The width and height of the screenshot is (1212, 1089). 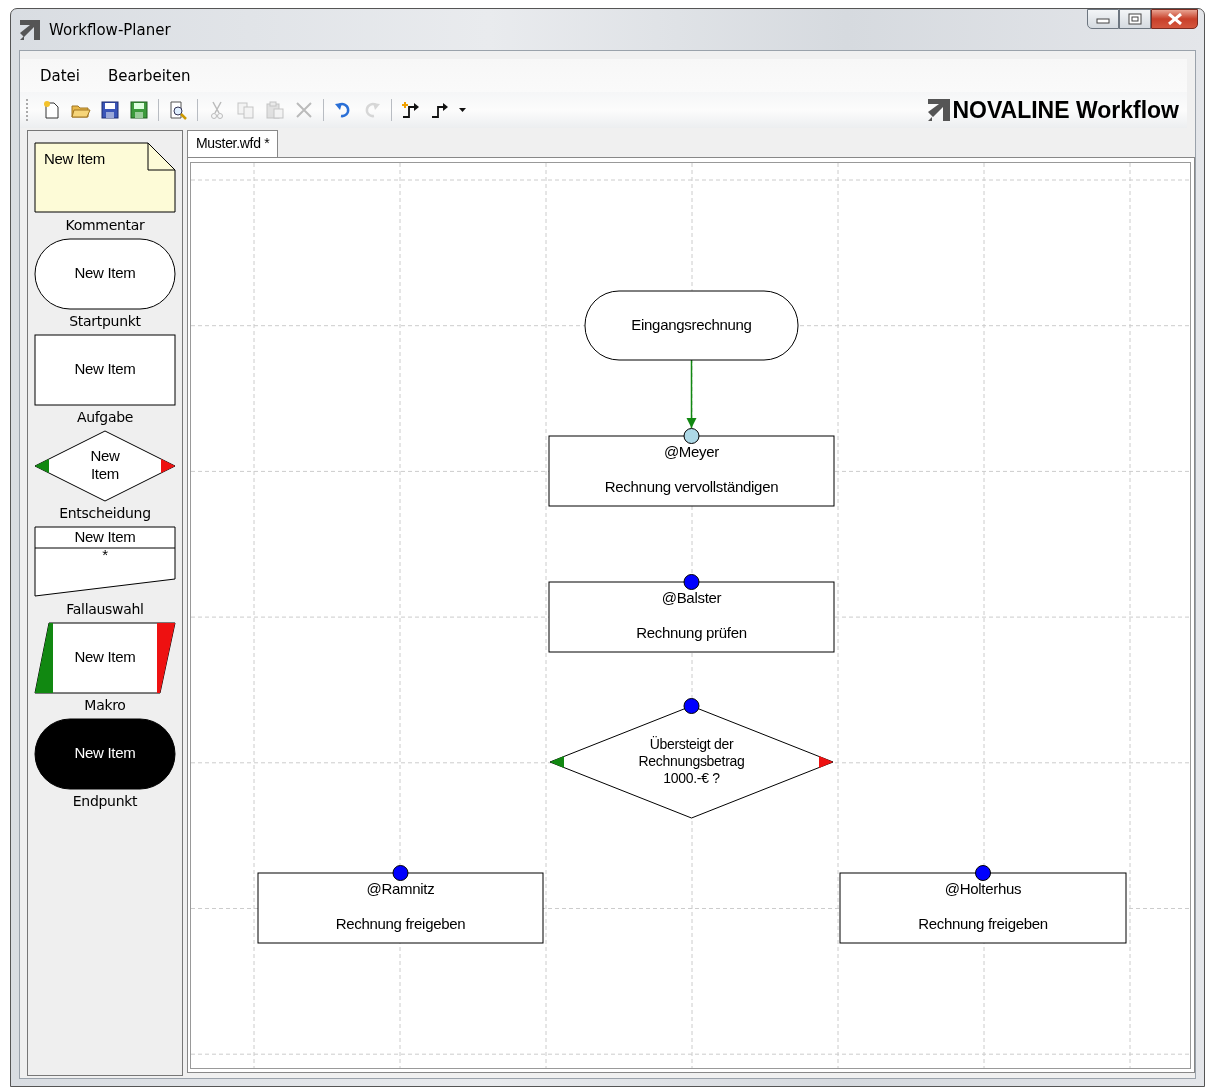 I want to click on delete-icon, so click(x=304, y=110).